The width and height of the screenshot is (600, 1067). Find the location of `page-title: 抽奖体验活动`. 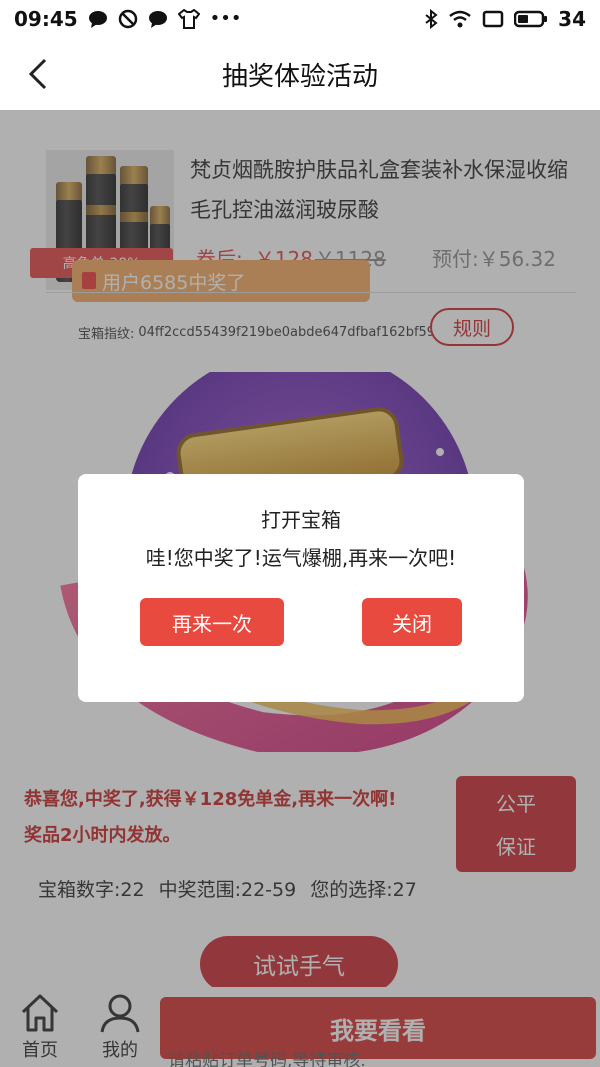

page-title: 抽奖体验活动 is located at coordinates (299, 76).